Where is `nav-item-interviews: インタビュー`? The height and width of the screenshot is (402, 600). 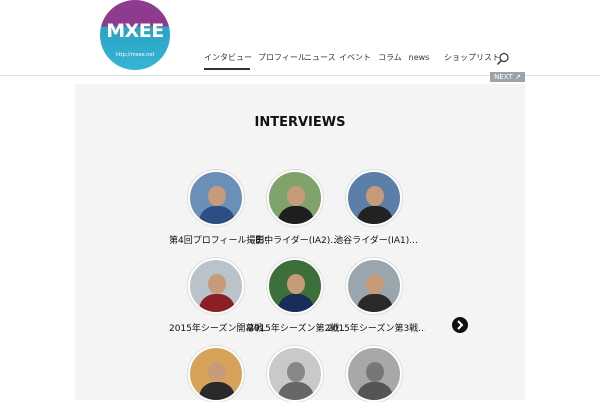 nav-item-interviews: インタビュー is located at coordinates (228, 60).